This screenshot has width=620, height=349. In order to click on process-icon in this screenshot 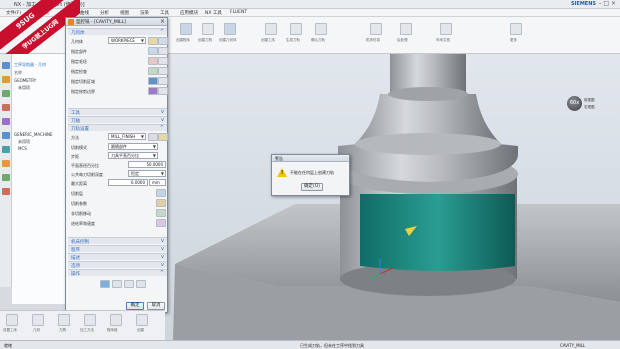, I will do `click(6, 177)`.